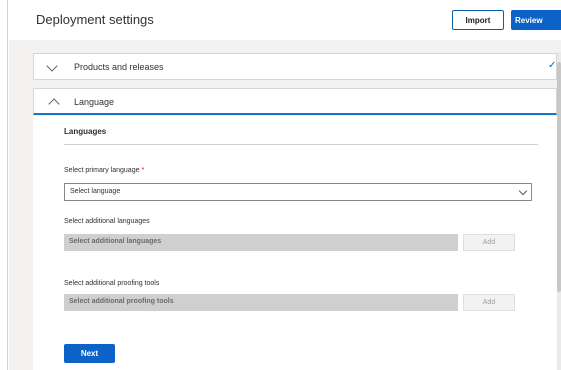 Image resolution: width=561 pixels, height=370 pixels. What do you see at coordinates (95, 191) in the screenshot?
I see `primary-language-placeholder: Select language` at bounding box center [95, 191].